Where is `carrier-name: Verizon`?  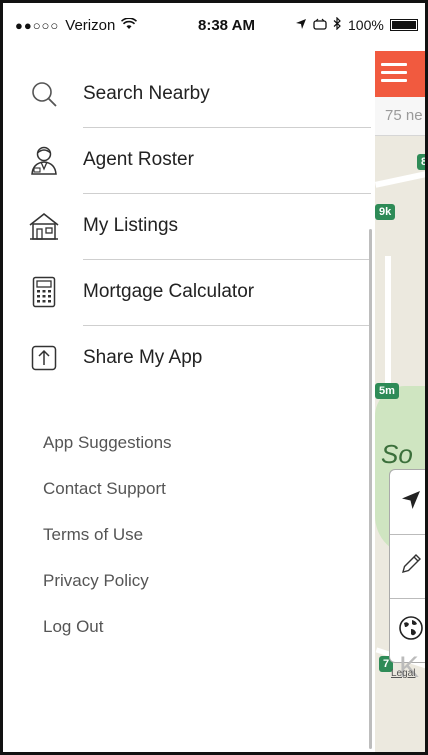 carrier-name: Verizon is located at coordinates (90, 25).